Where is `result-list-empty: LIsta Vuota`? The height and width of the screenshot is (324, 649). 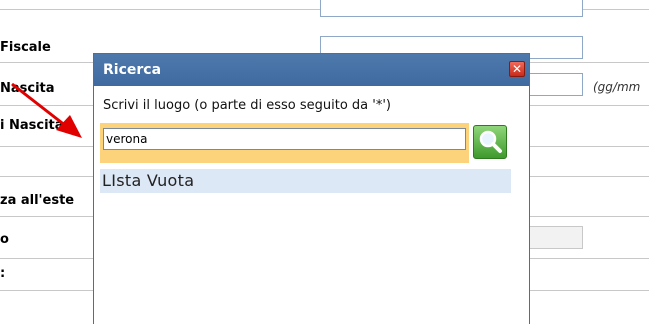
result-list-empty: LIsta Vuota is located at coordinates (305, 181).